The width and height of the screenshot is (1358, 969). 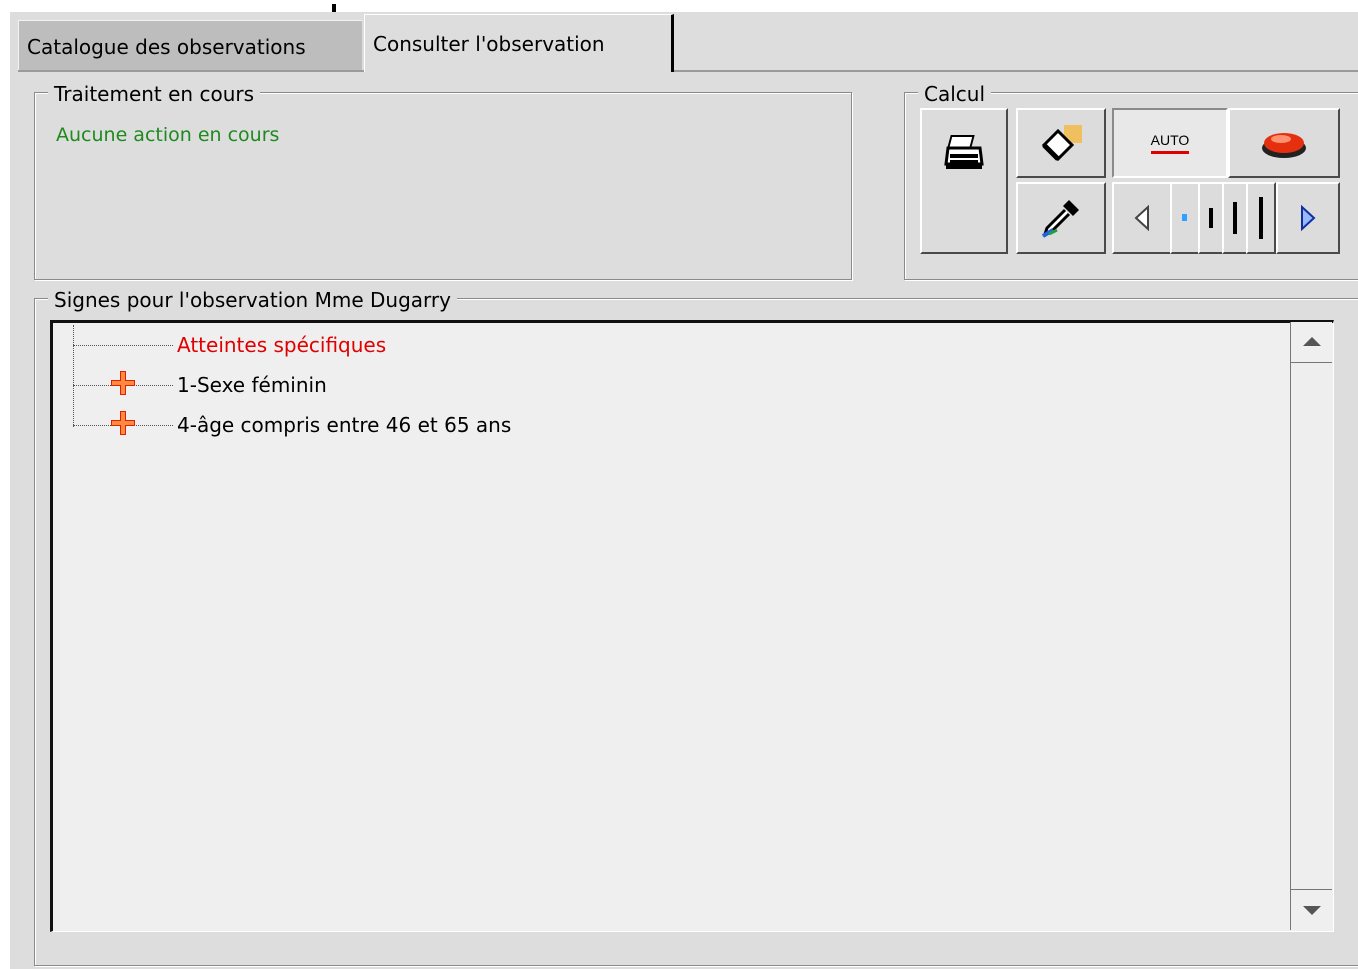 What do you see at coordinates (191, 71) in the screenshot?
I see `tab-divider-left` at bounding box center [191, 71].